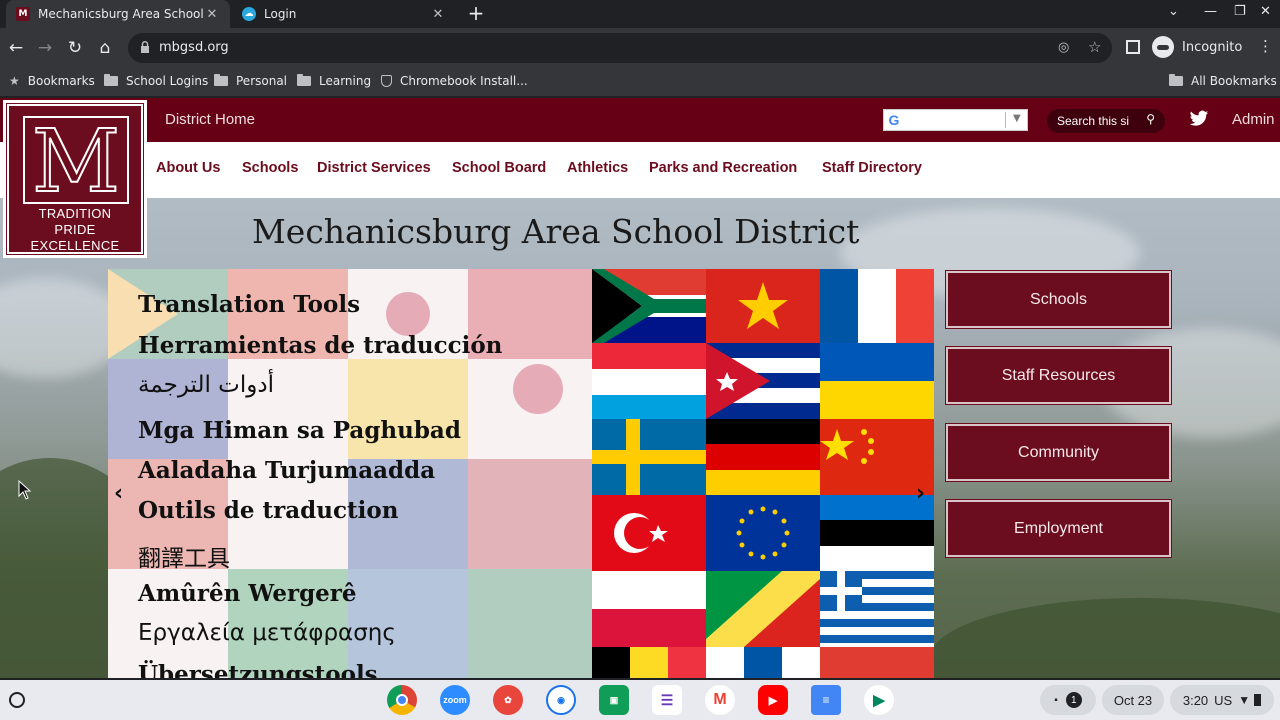 The width and height of the screenshot is (1280, 720). I want to click on bookmark-personal: Personal, so click(250, 81).